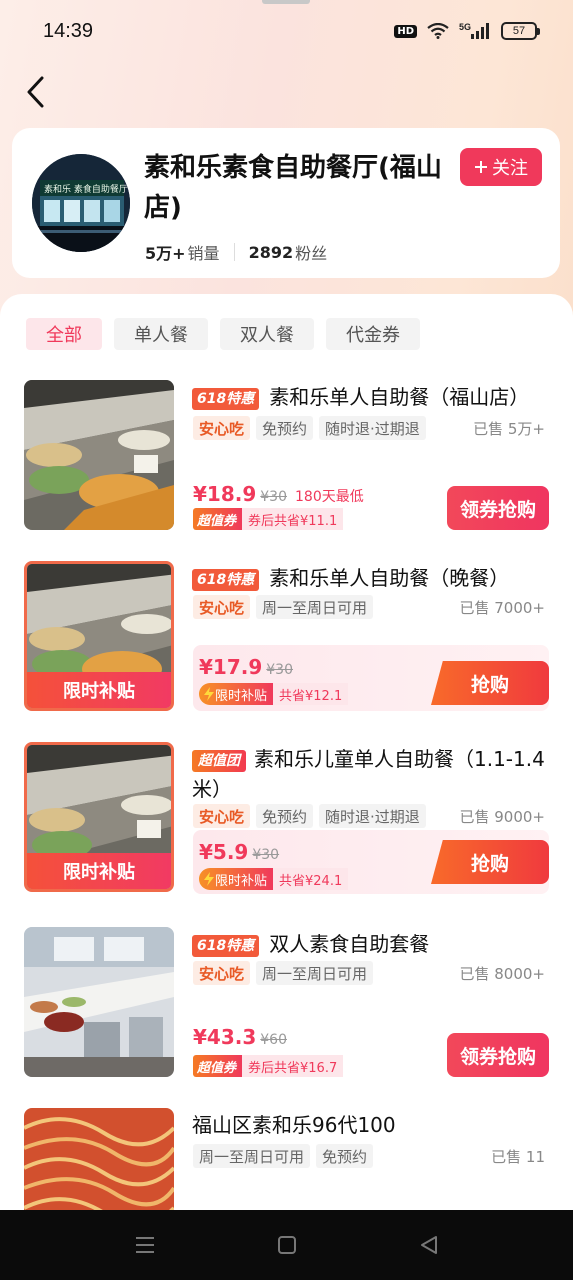 The image size is (573, 1280). What do you see at coordinates (271, 252) in the screenshot?
I see `fans-value: 2892` at bounding box center [271, 252].